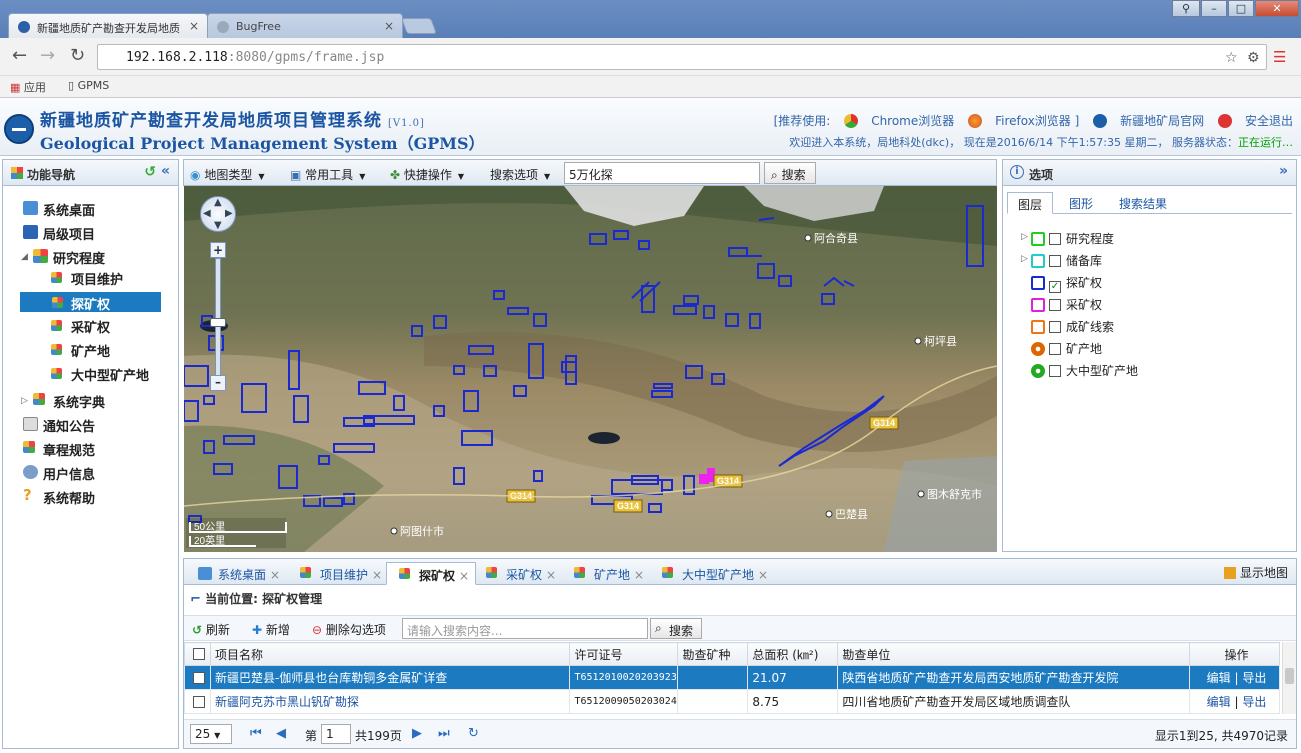  Describe the element at coordinates (75, 349) in the screenshot. I see `nav-item-mineral-sites: 矿产地` at that location.